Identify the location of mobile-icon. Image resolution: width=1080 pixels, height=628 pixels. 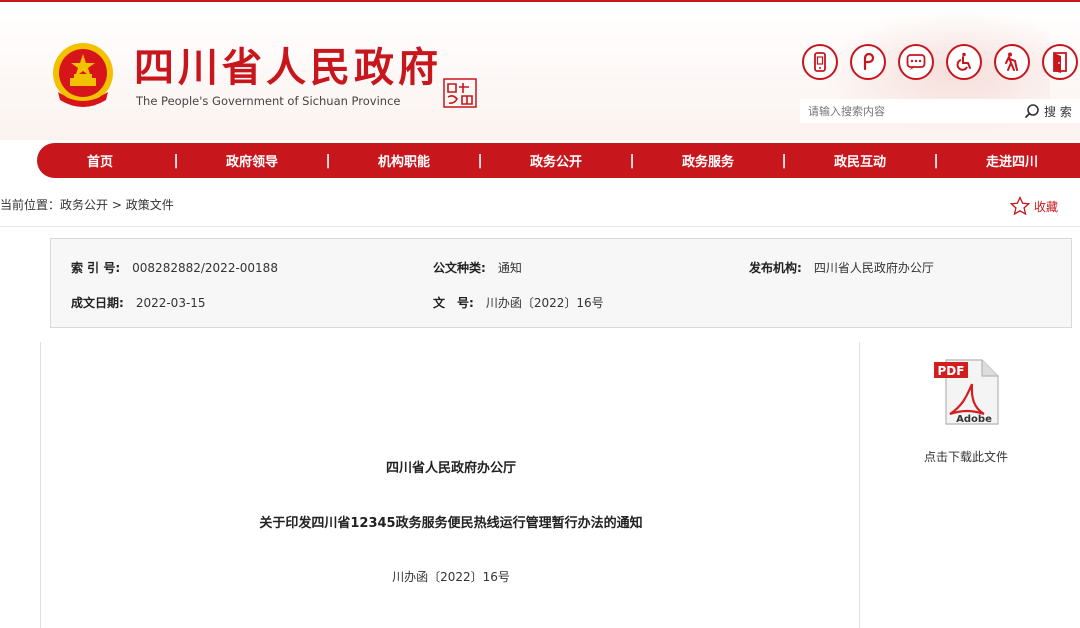
(820, 62).